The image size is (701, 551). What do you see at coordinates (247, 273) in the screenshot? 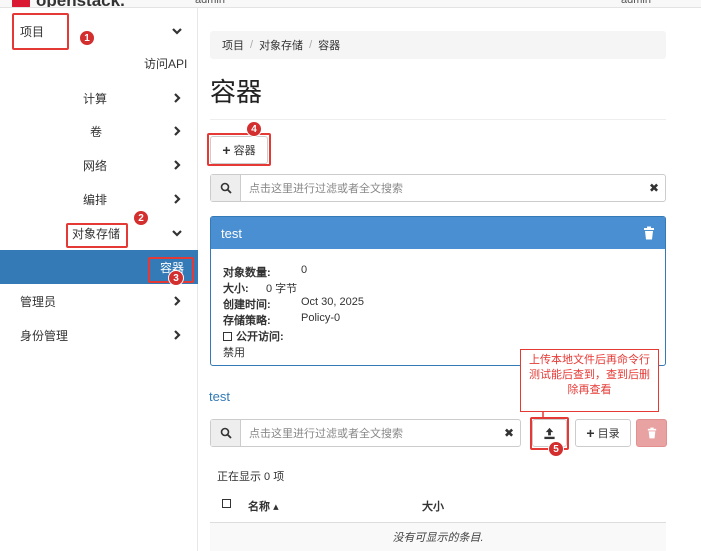
I see `object-count-row: 对象数量:` at bounding box center [247, 273].